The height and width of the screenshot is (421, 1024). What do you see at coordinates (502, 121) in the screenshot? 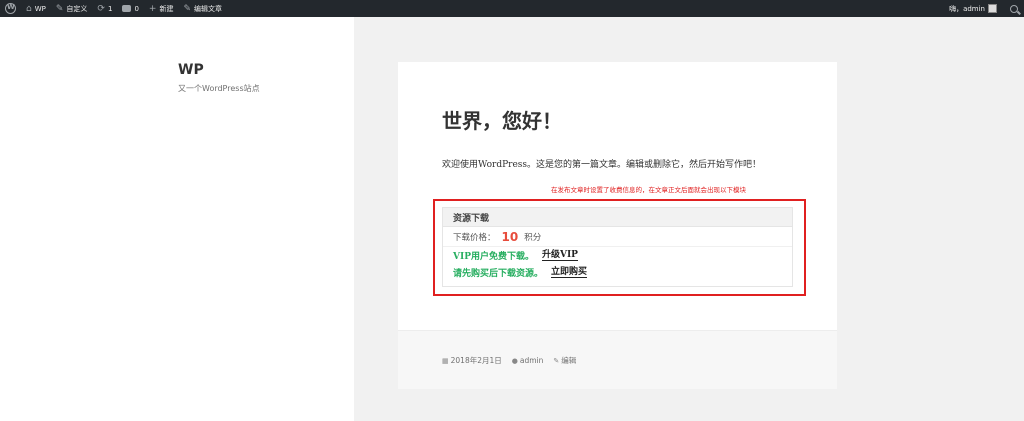
I see `post-title: 世界，您好！` at bounding box center [502, 121].